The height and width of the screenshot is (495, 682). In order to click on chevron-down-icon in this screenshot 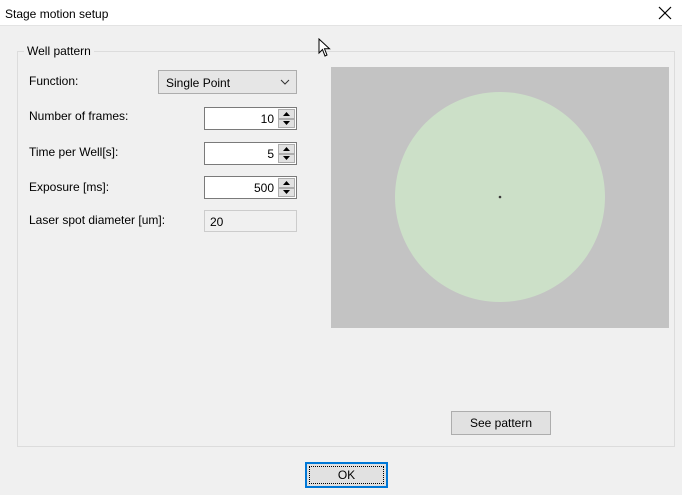, I will do `click(285, 82)`.